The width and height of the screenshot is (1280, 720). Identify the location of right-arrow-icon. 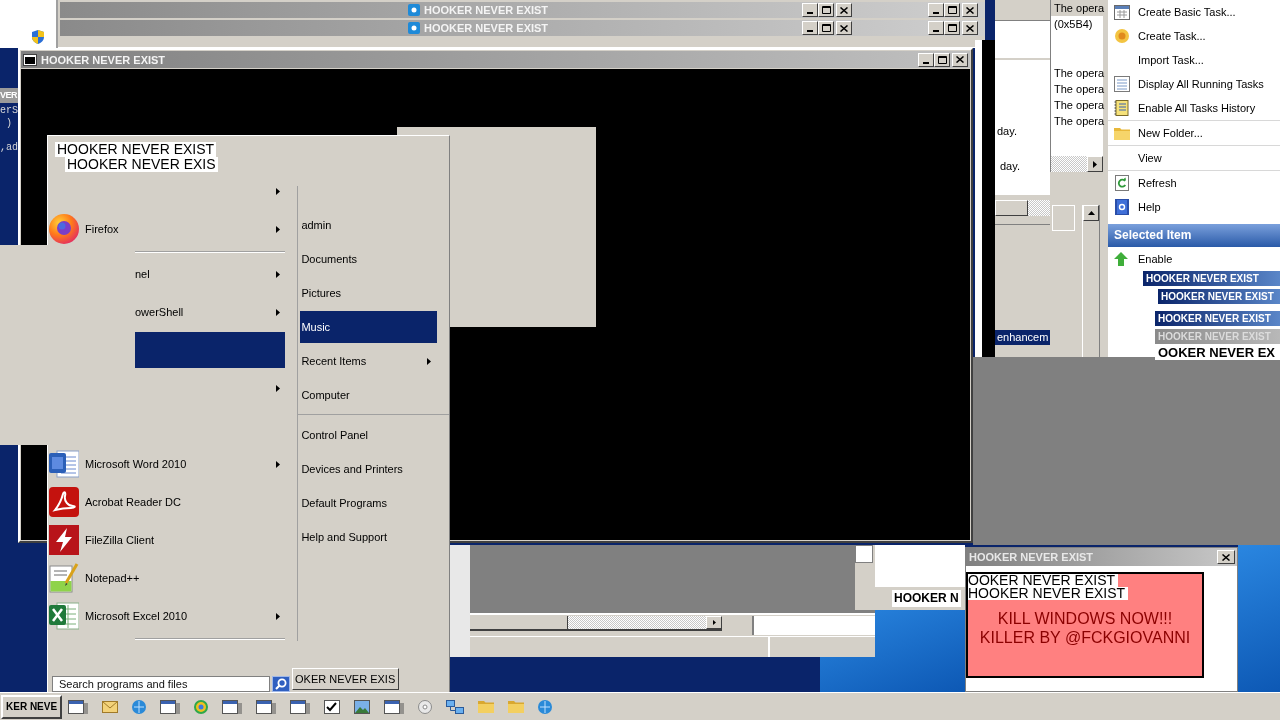
(1095, 164).